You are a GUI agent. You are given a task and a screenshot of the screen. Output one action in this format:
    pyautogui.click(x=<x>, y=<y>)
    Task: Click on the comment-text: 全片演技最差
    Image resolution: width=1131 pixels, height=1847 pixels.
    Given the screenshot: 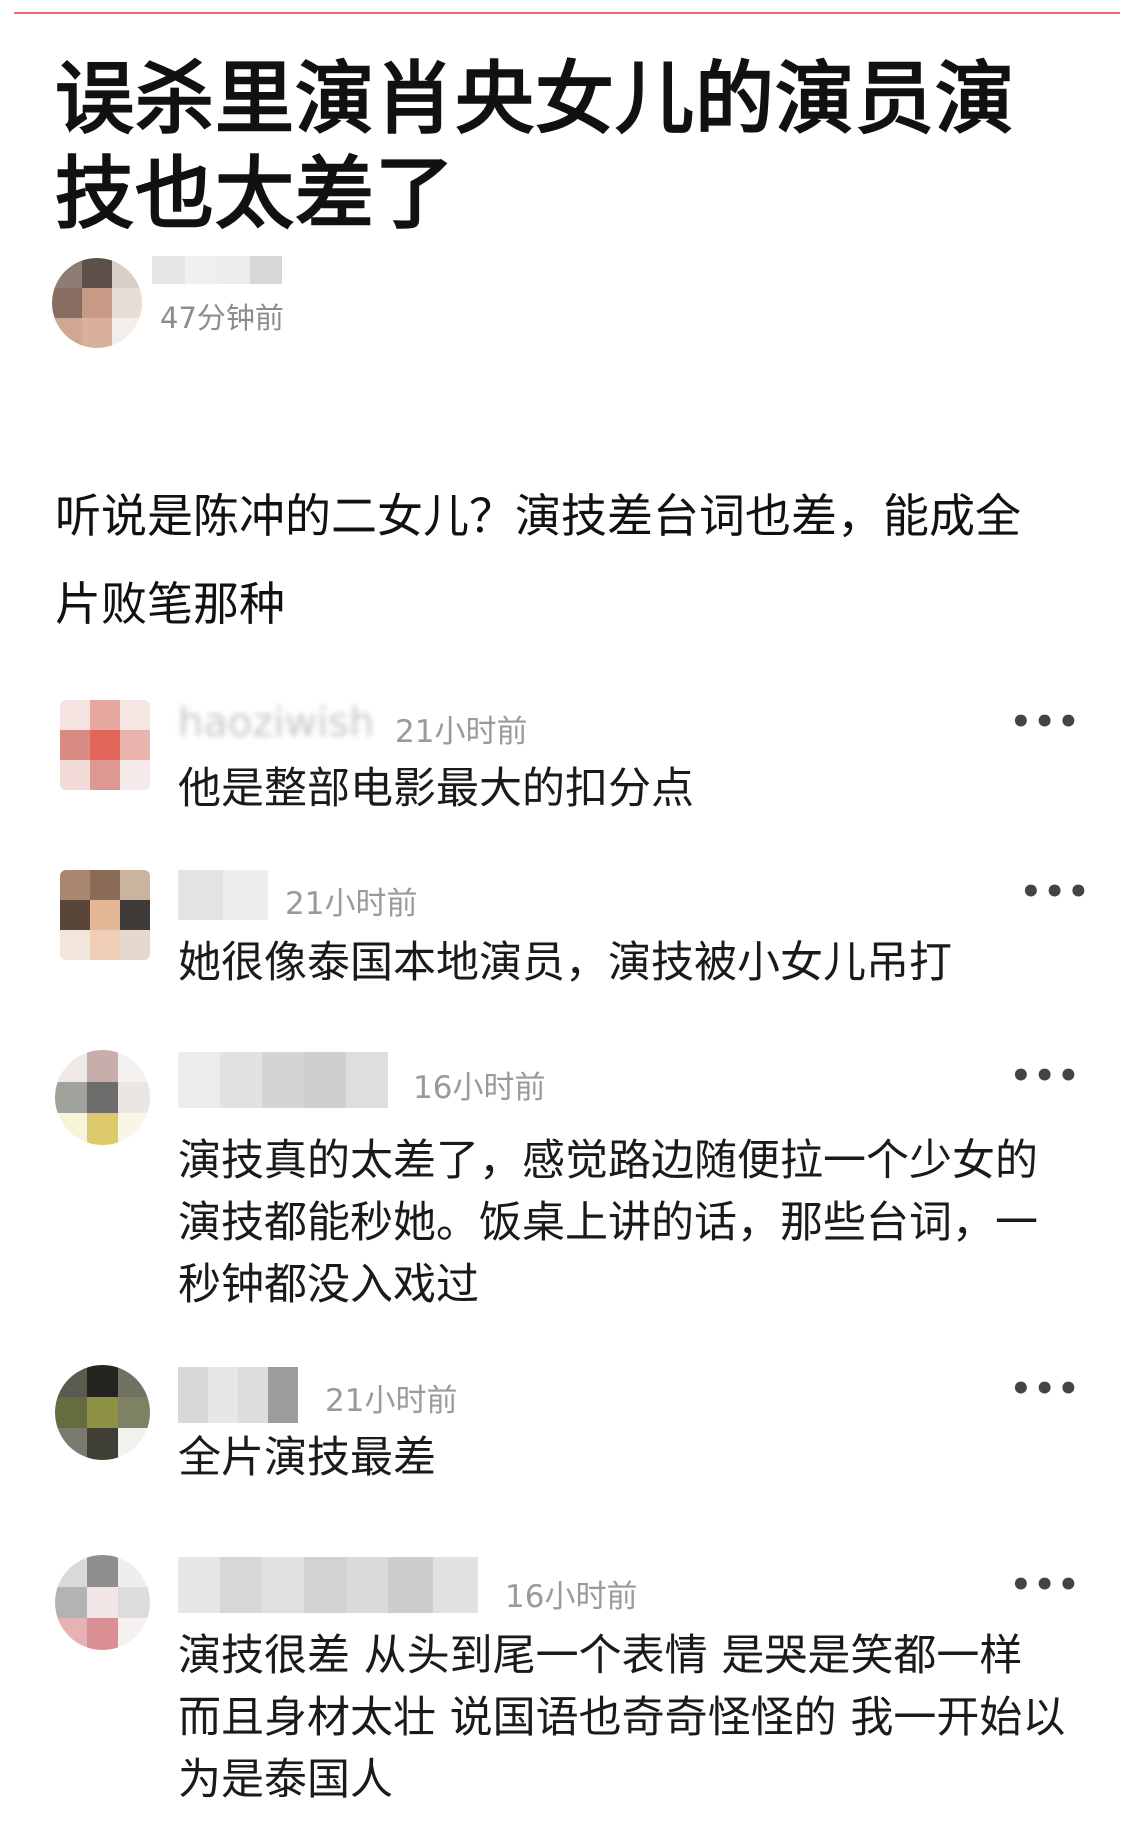 What is the action you would take?
    pyautogui.click(x=307, y=1458)
    